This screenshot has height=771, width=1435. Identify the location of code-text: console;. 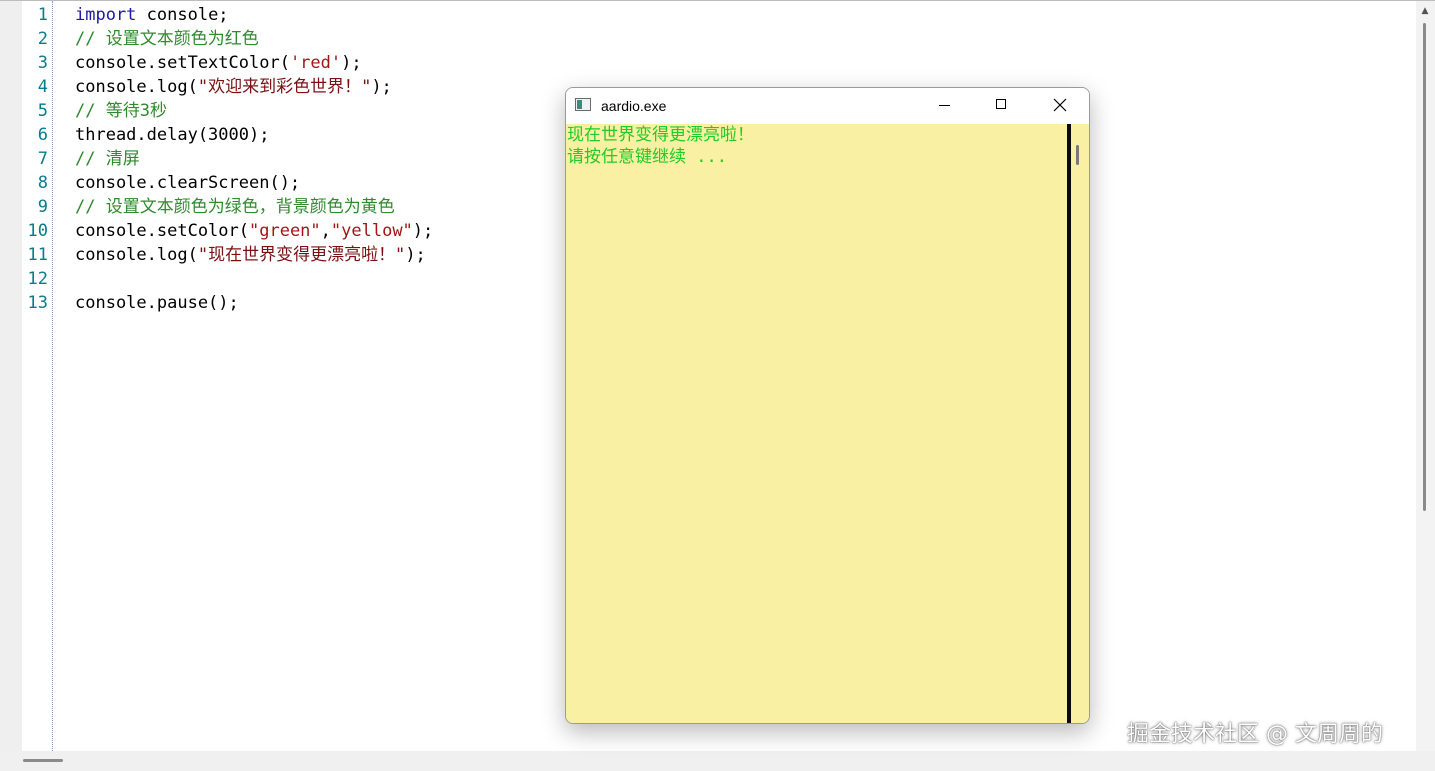
(182, 15).